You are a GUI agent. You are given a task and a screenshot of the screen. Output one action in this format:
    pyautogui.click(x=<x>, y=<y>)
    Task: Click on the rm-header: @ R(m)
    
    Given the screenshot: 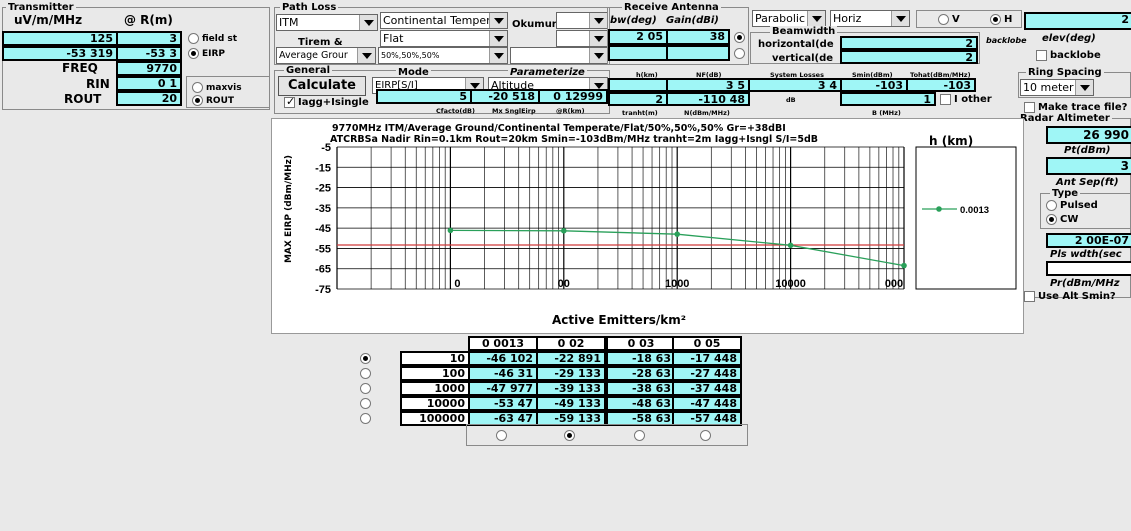 What is the action you would take?
    pyautogui.click(x=148, y=20)
    